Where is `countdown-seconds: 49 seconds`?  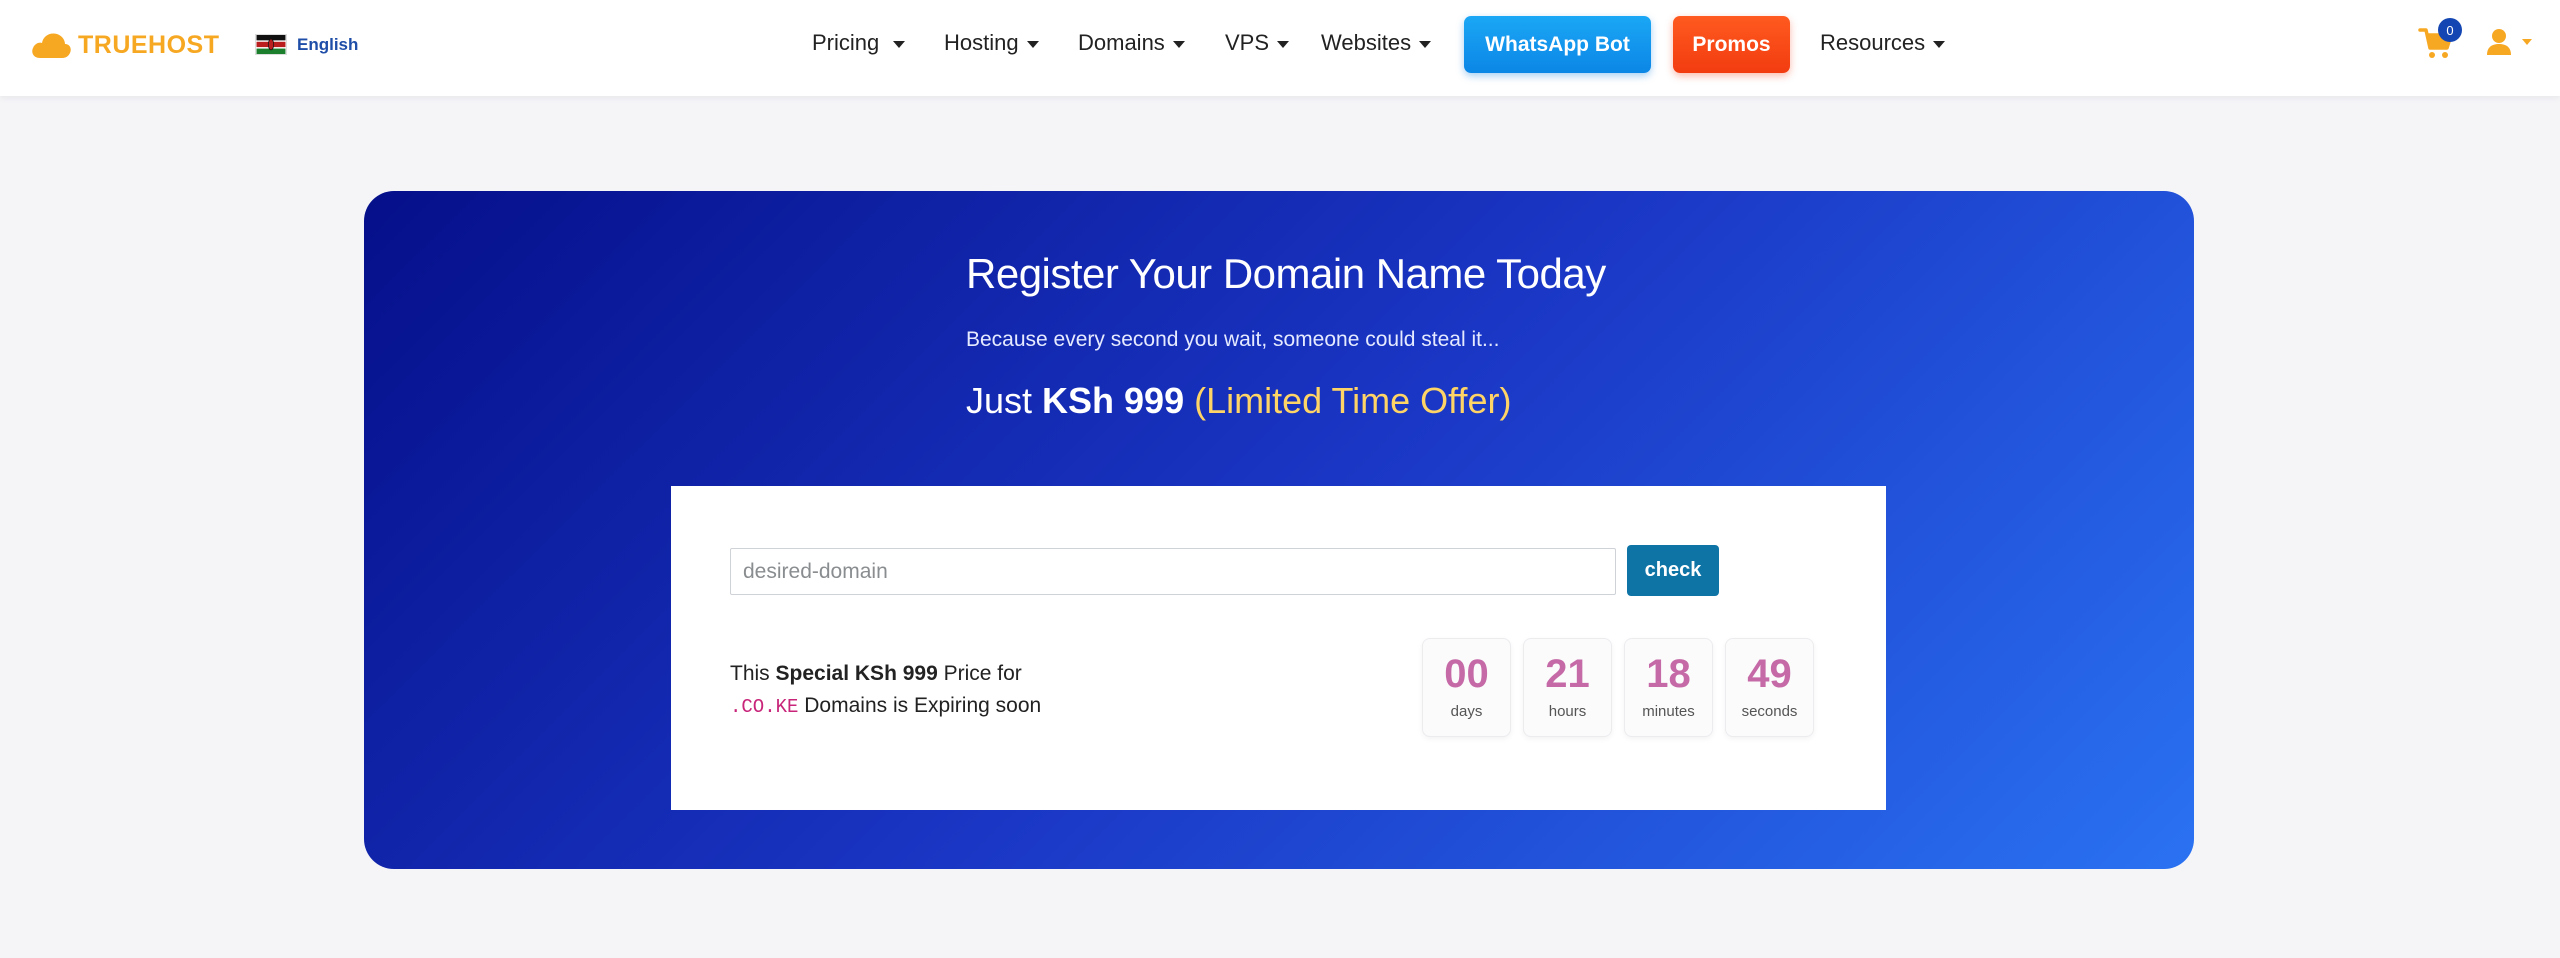 countdown-seconds: 49 seconds is located at coordinates (1769, 687).